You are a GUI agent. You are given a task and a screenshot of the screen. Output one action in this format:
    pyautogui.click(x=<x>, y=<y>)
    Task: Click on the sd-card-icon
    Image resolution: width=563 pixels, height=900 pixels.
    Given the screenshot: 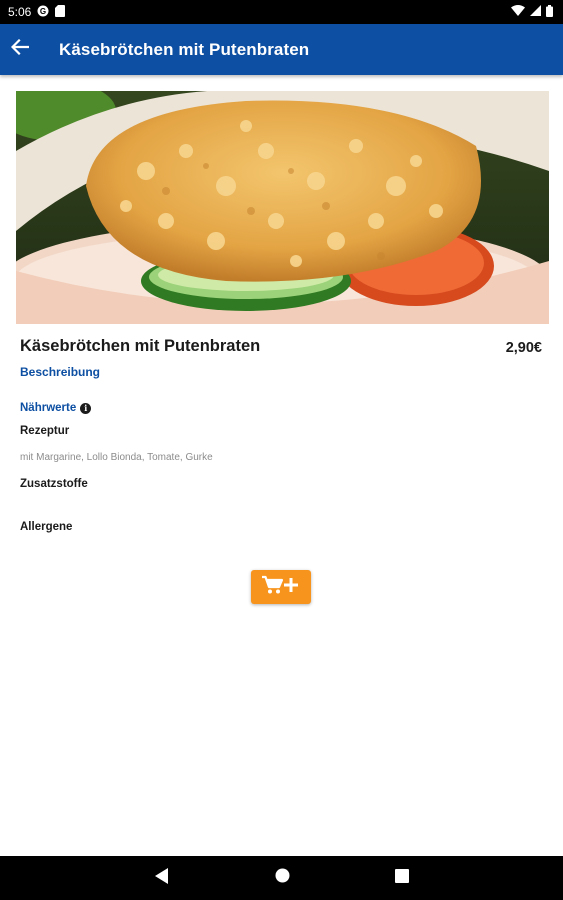 What is the action you would take?
    pyautogui.click(x=60, y=12)
    